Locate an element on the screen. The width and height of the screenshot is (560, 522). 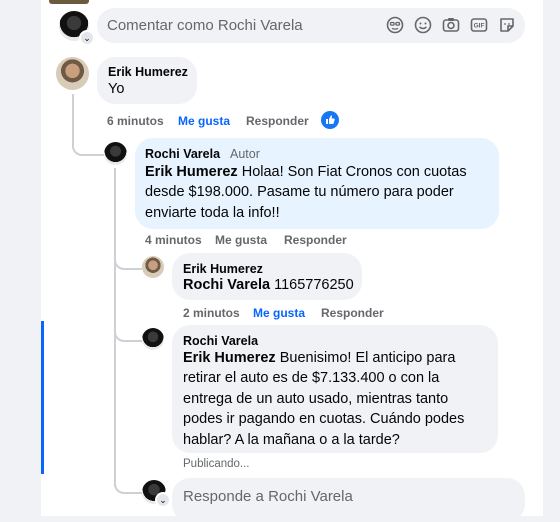
comment-time: 6 minutos is located at coordinates (135, 121).